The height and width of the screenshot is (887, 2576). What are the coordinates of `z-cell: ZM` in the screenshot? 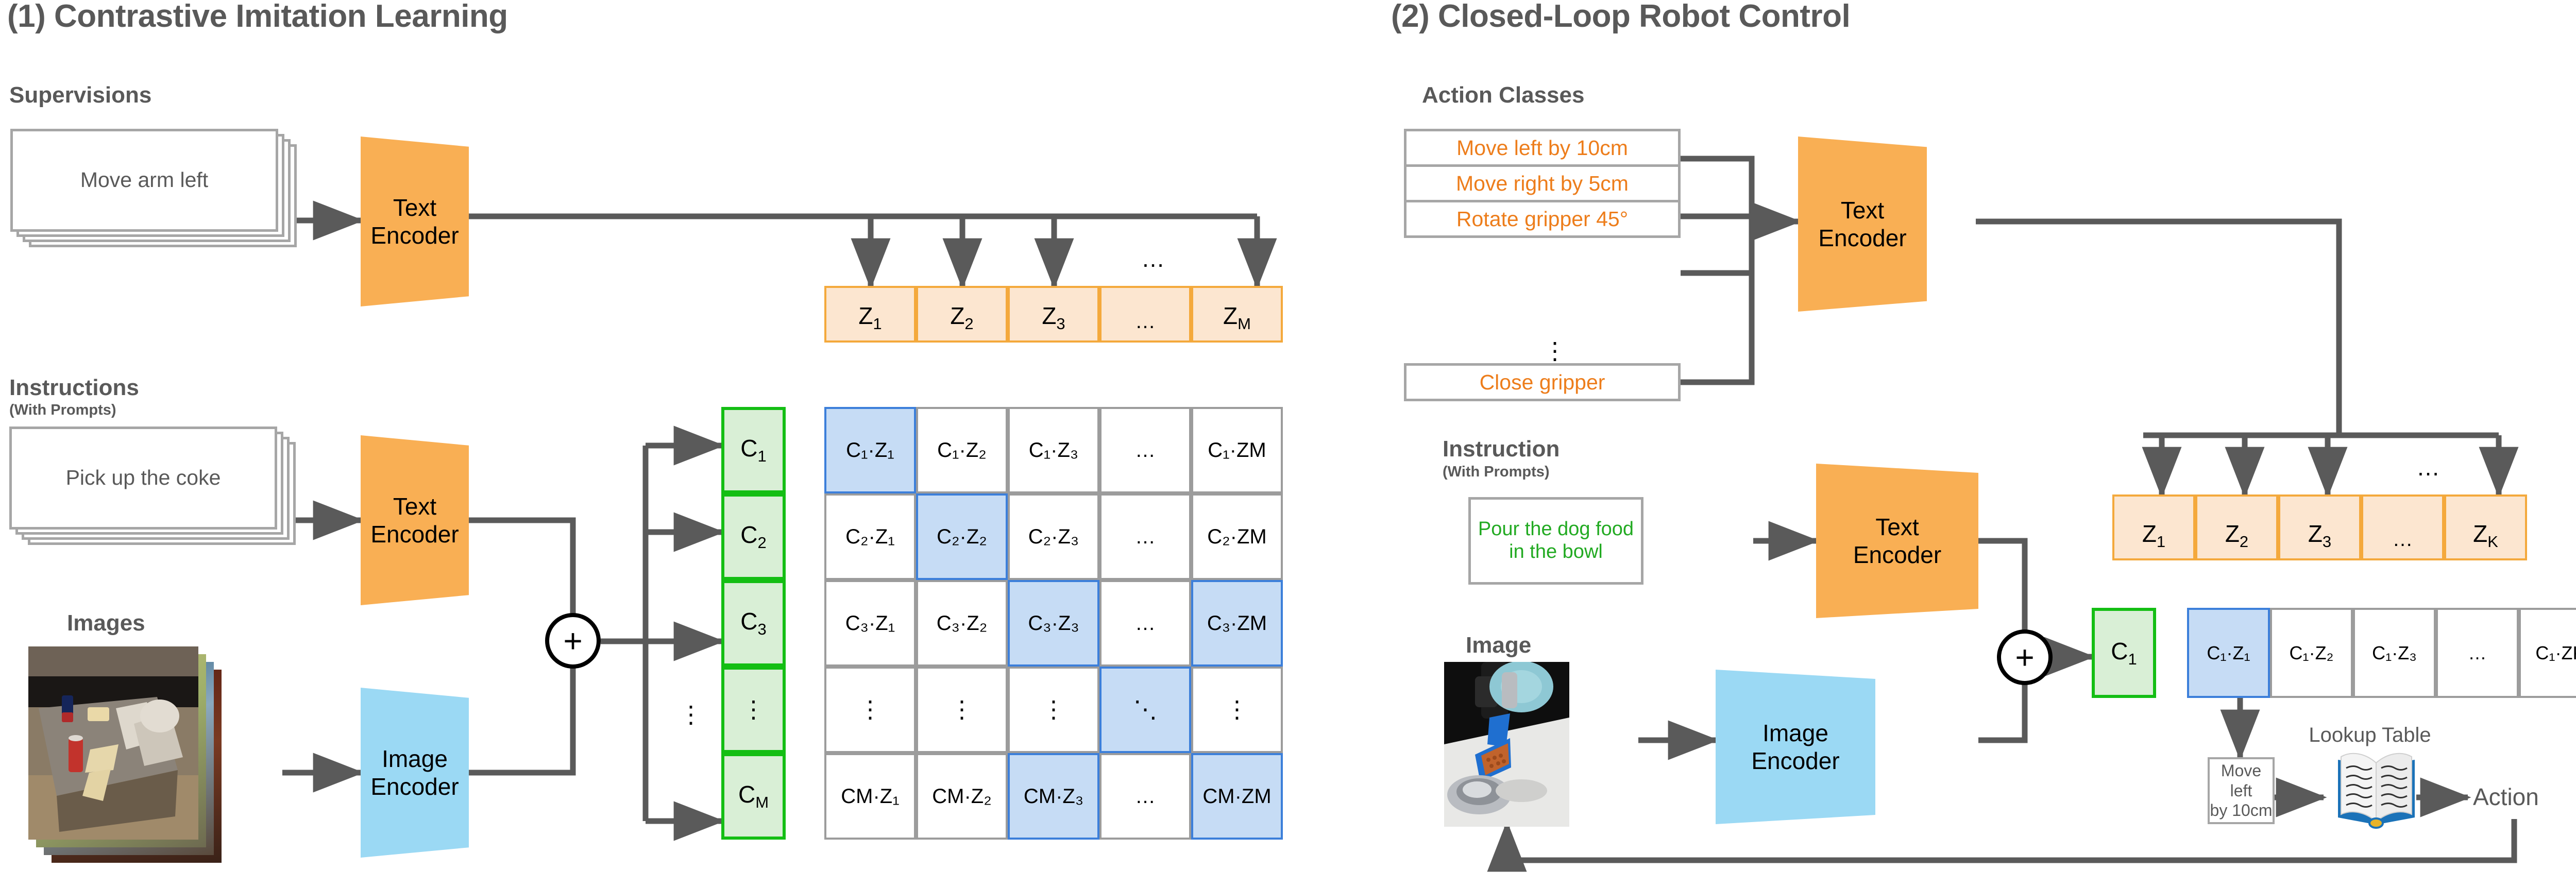 It's located at (1237, 314).